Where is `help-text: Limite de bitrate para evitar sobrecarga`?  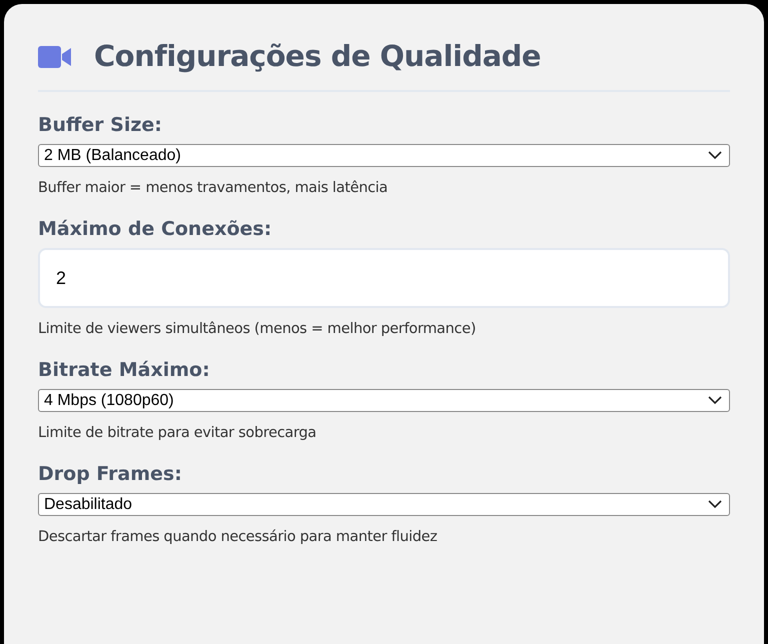 help-text: Limite de bitrate para evitar sobrecarga is located at coordinates (178, 433).